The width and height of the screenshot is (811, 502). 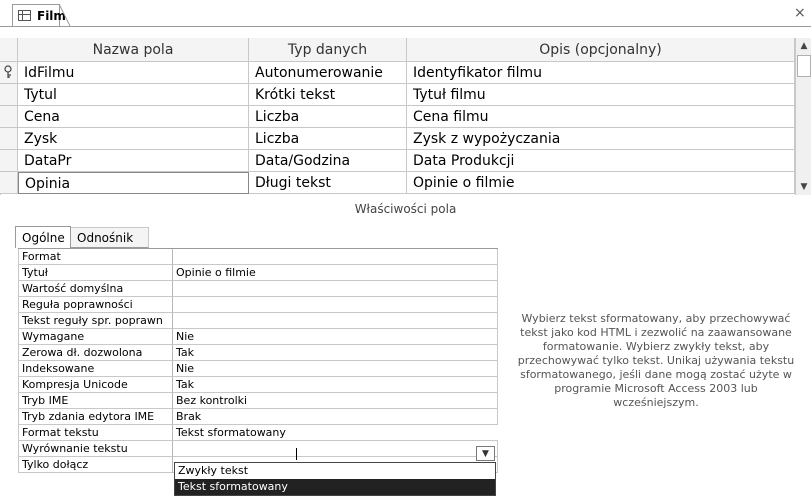 What do you see at coordinates (803, 187) in the screenshot?
I see `scroll-down-icon: ▼` at bounding box center [803, 187].